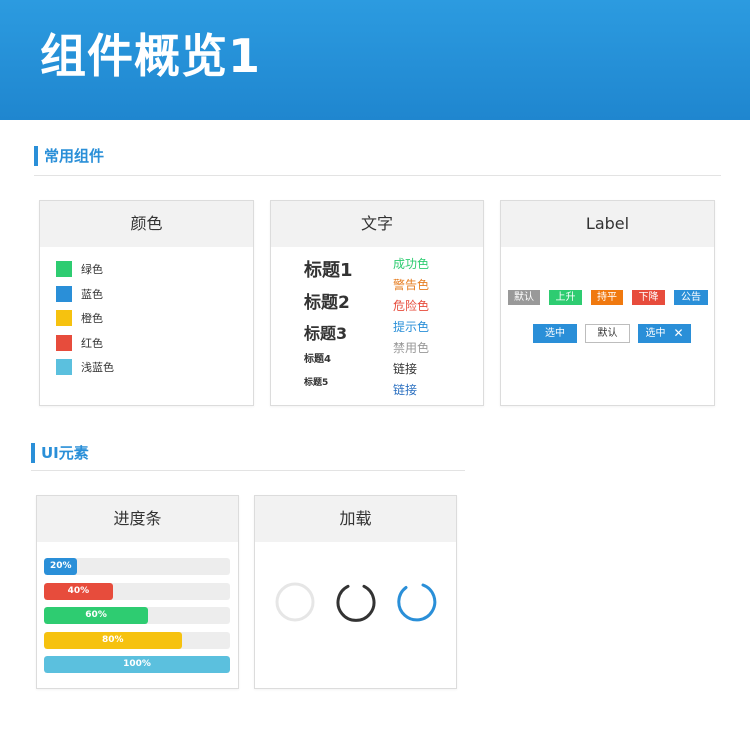 This screenshot has height=750, width=750. What do you see at coordinates (316, 383) in the screenshot?
I see `heading-5: 标题5` at bounding box center [316, 383].